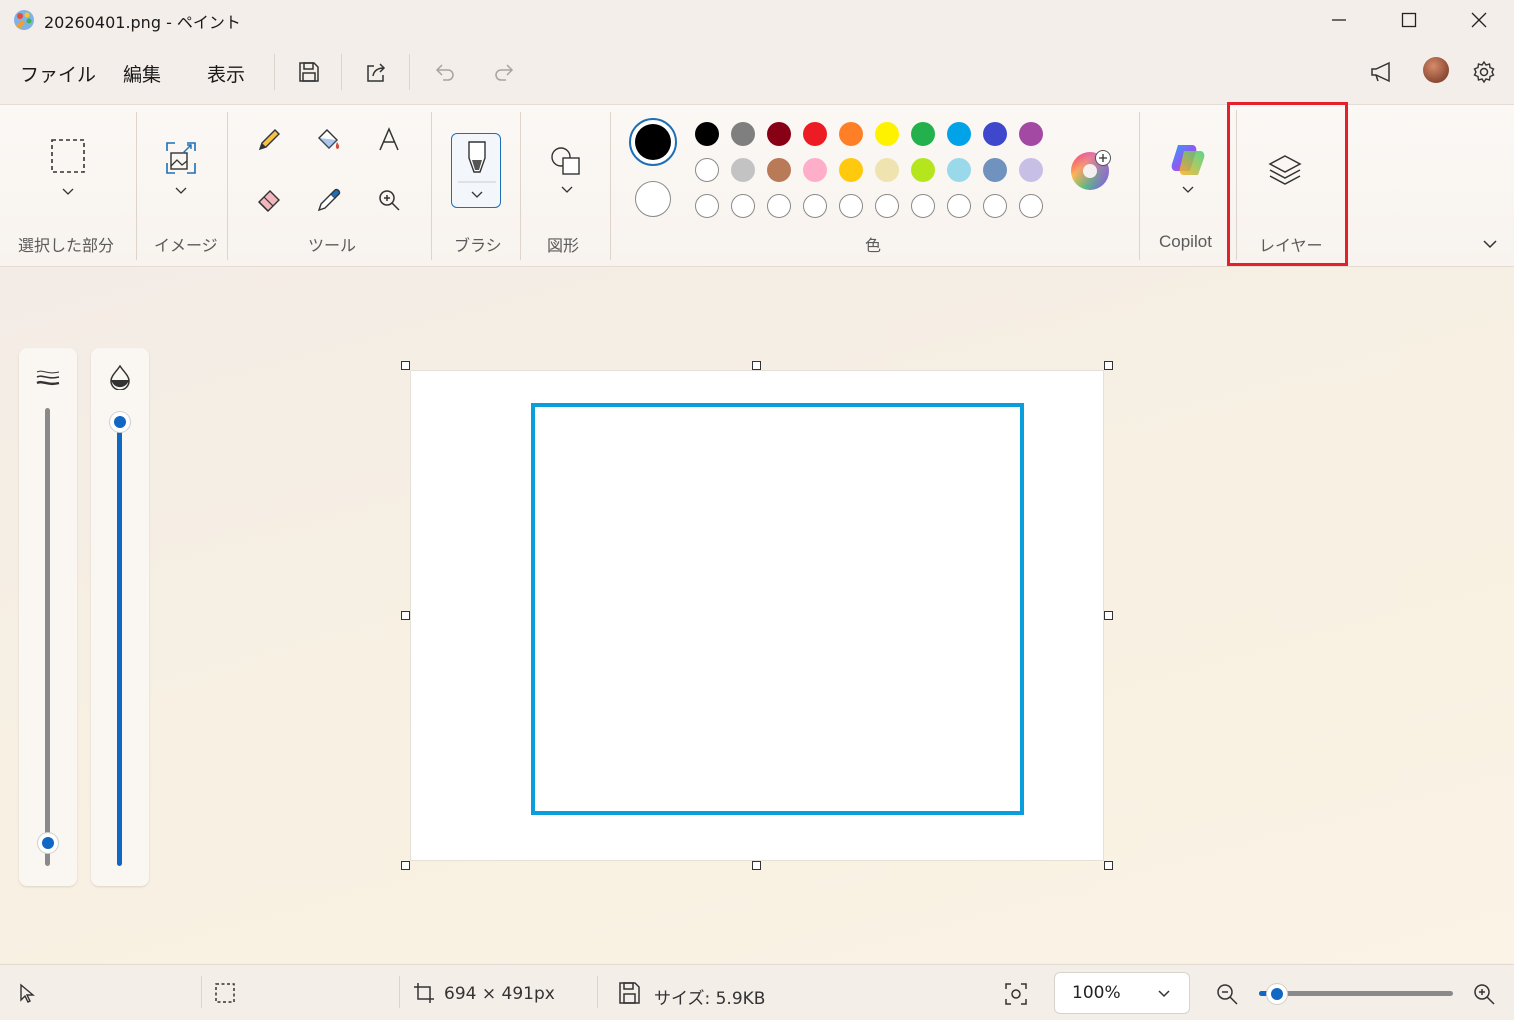  What do you see at coordinates (1436, 70) in the screenshot?
I see `user-avatar` at bounding box center [1436, 70].